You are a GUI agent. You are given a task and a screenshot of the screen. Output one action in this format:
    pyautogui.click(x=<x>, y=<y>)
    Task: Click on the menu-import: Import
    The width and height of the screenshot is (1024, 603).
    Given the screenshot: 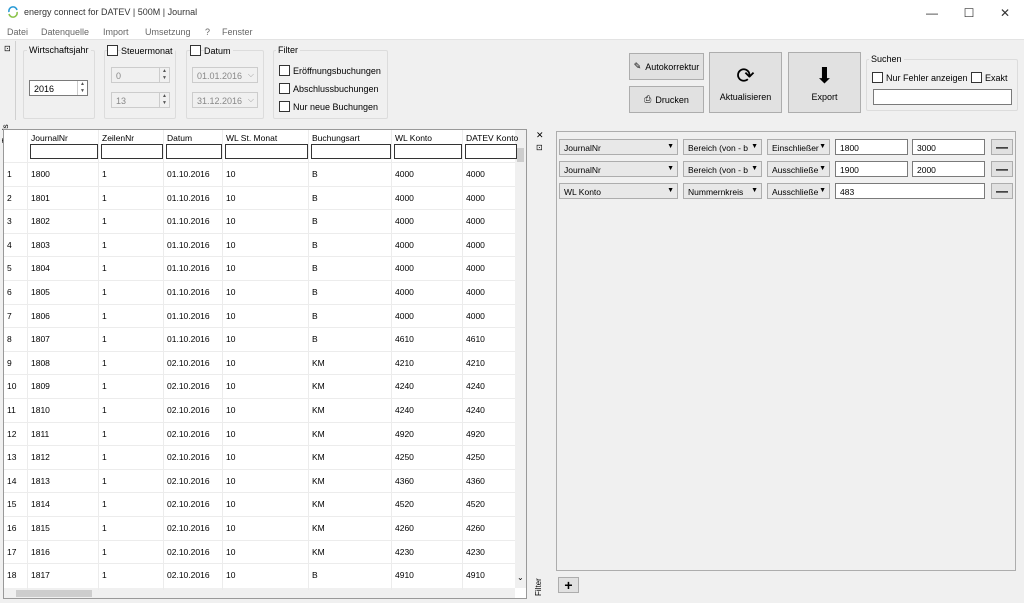 What is the action you would take?
    pyautogui.click(x=116, y=32)
    